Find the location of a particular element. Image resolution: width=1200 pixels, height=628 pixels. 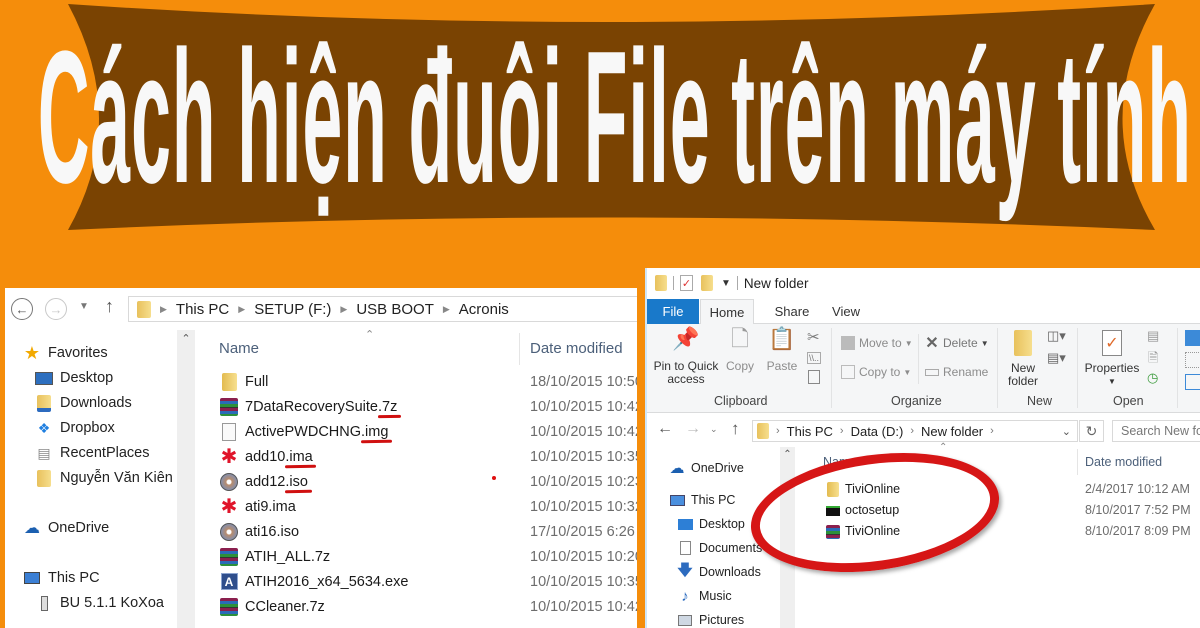

new-folder-quick-icon is located at coordinates (707, 283).